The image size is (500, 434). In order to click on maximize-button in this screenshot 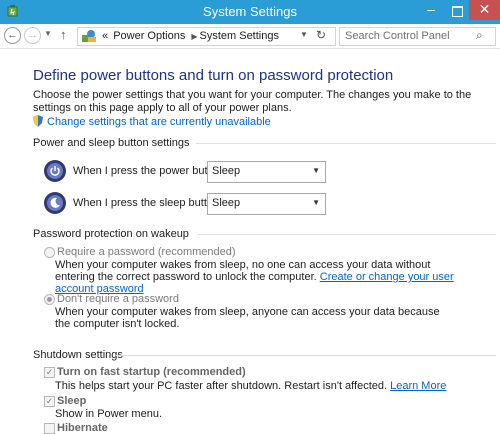, I will do `click(457, 11)`.